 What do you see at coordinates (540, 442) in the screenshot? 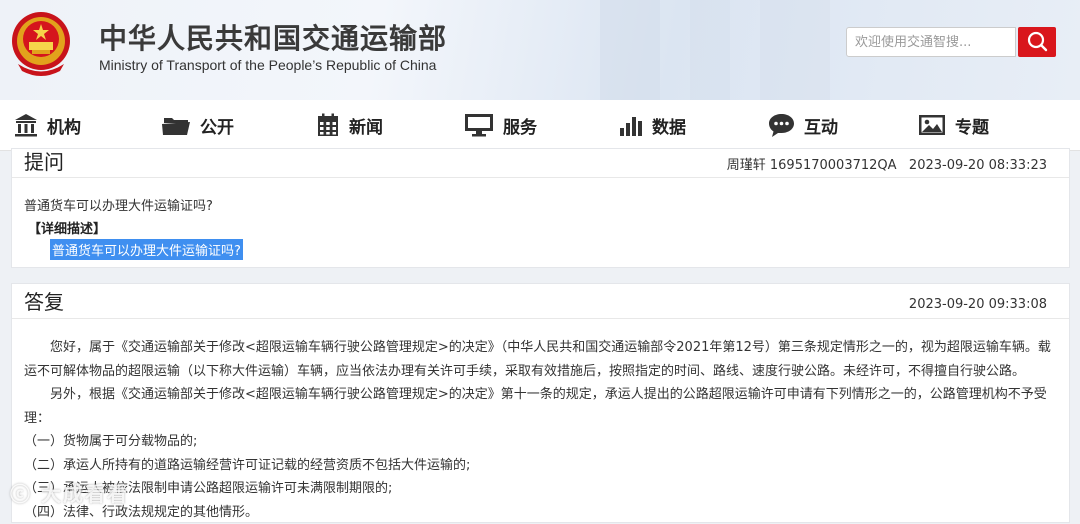
I see `answer-list-item: （一）货物属于可分载物品的;` at bounding box center [540, 442].